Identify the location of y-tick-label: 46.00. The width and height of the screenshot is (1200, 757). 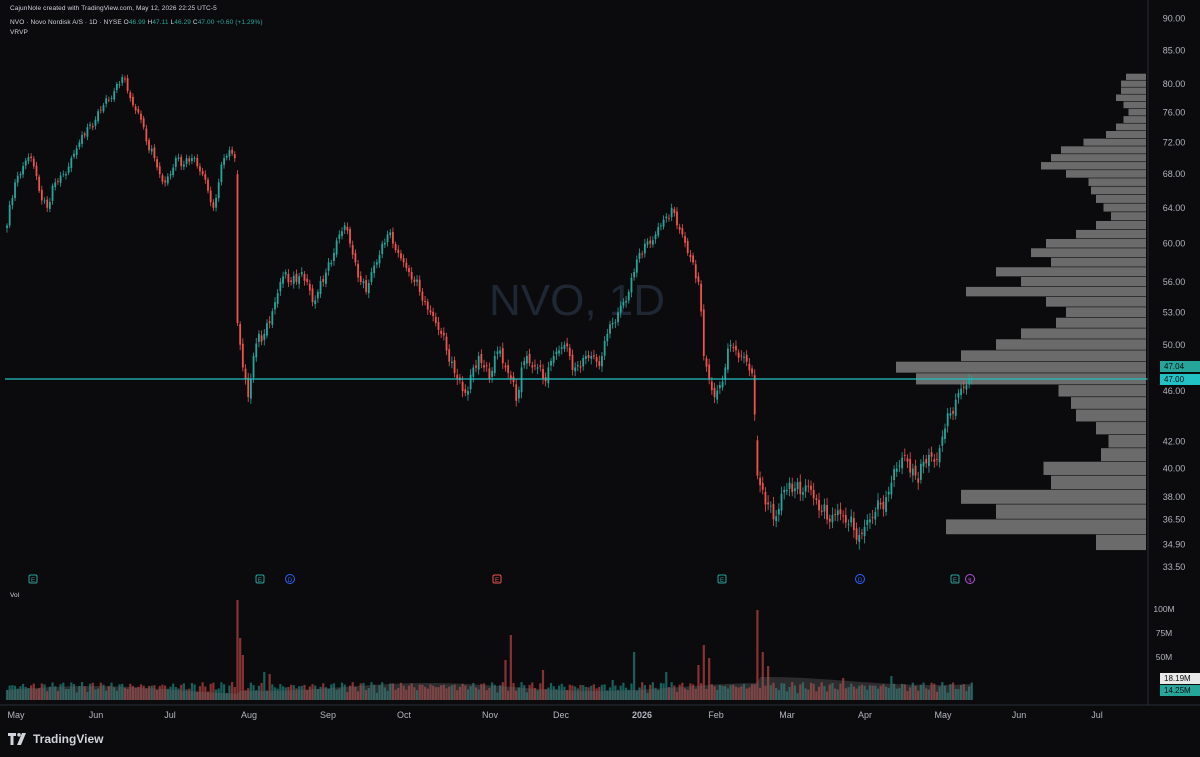
(1174, 391).